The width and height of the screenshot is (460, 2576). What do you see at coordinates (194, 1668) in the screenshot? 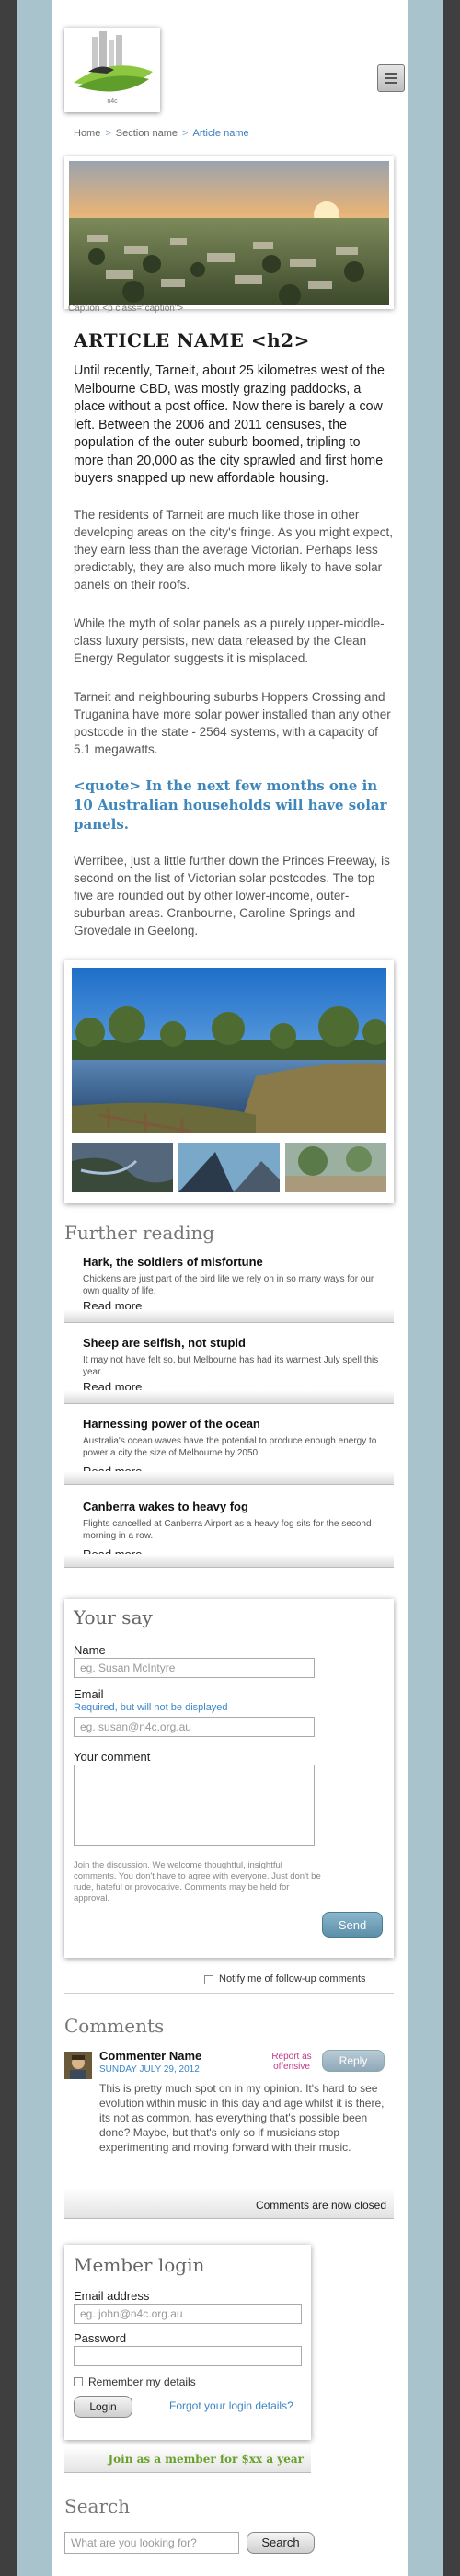
I see `name-field` at bounding box center [194, 1668].